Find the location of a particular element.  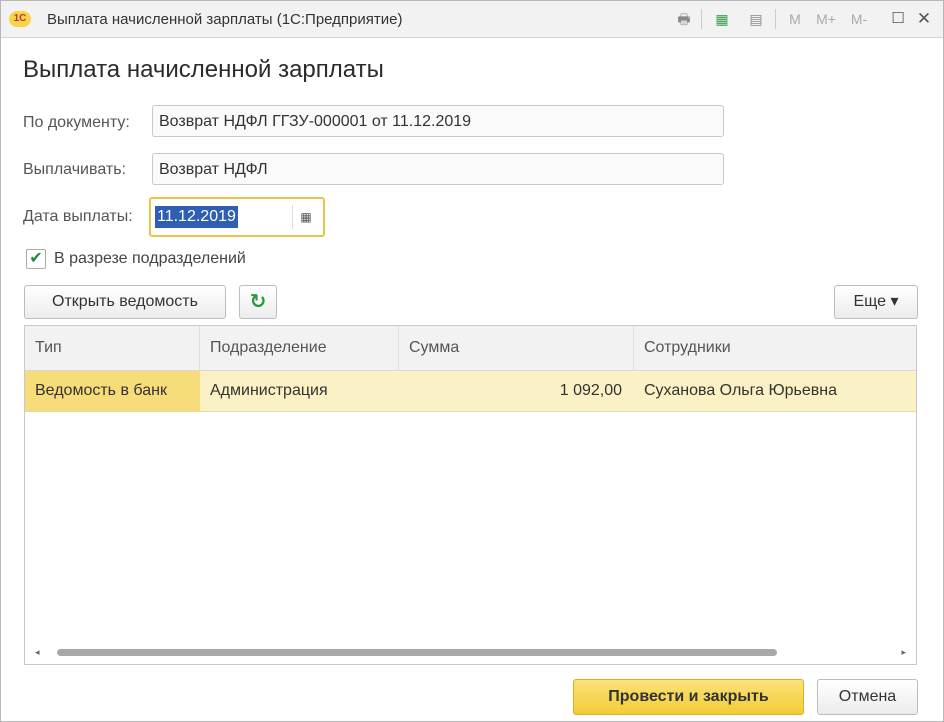

m-minus-button: M- is located at coordinates (859, 19).